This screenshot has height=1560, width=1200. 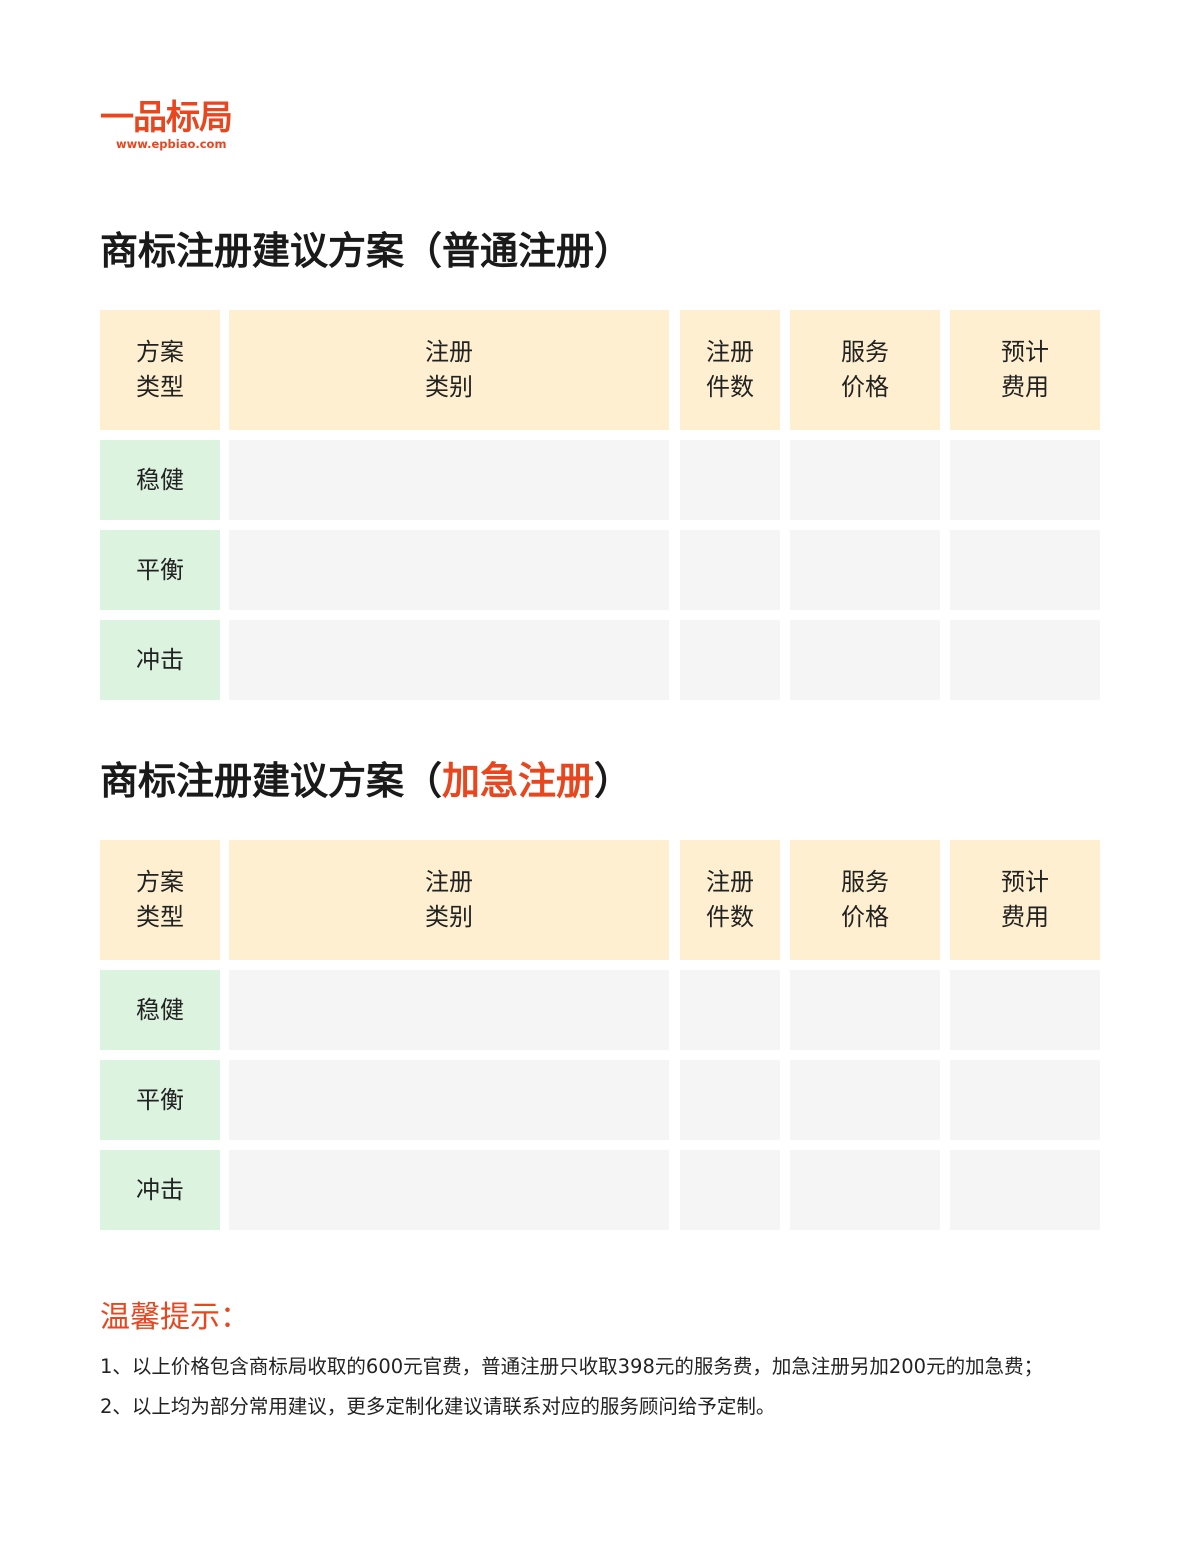 I want to click on tip-item-2: 2、以上均为部分常用建议，更多定制化建议请联系对应的服务顾问给予定制。, so click(x=438, y=1406).